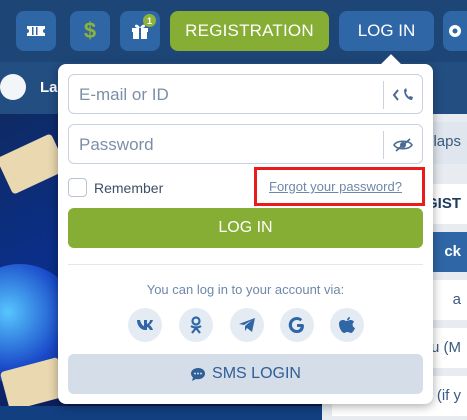  Describe the element at coordinates (49, 87) in the screenshot. I see `sub-nav-label: La` at that location.